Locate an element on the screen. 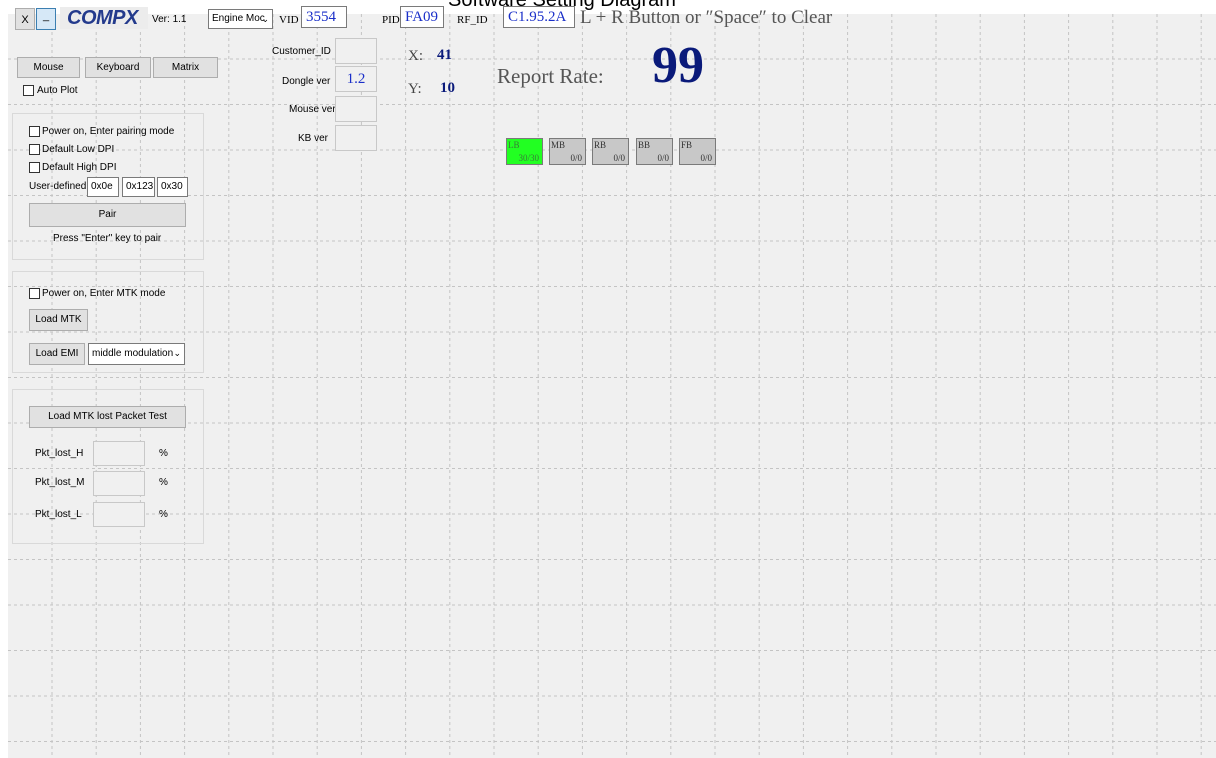  load-emi-button: Load EMI is located at coordinates (57, 354).